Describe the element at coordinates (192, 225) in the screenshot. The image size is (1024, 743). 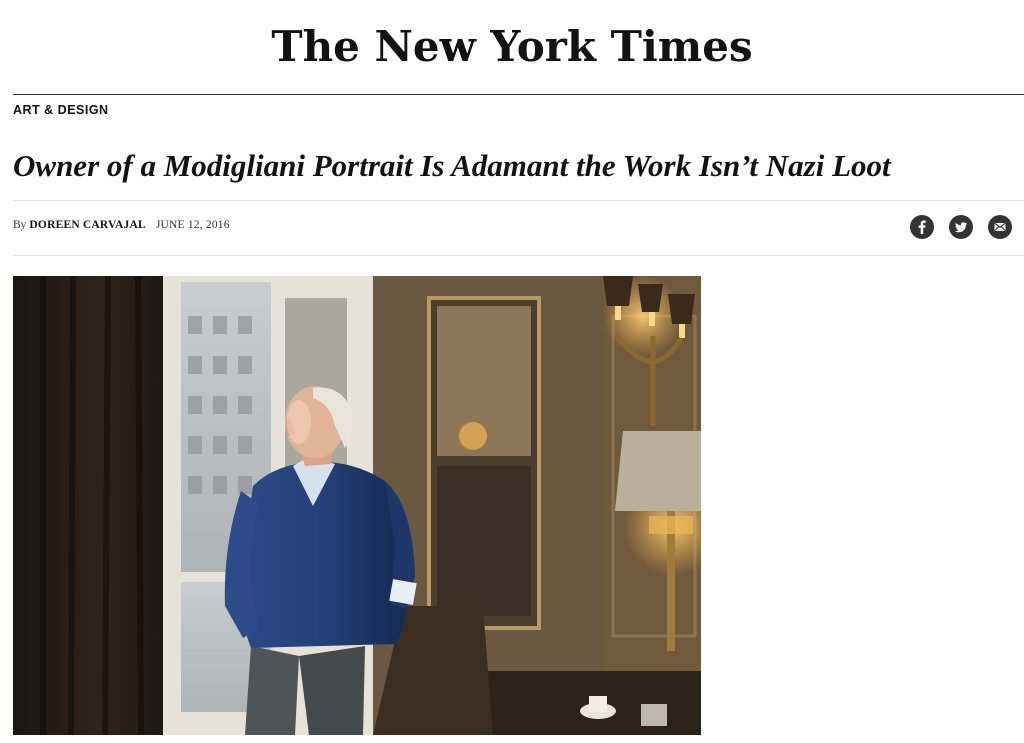
I see `publish-date: JUNE 12, 2016` at that location.